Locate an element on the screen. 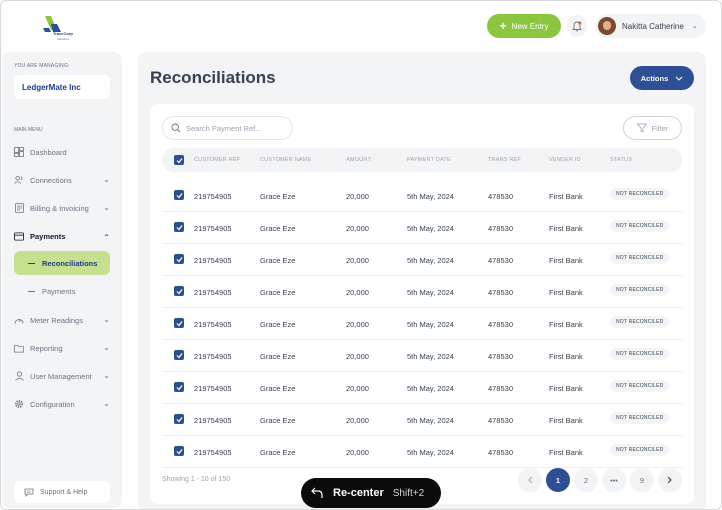  prev-page-button is located at coordinates (530, 480).